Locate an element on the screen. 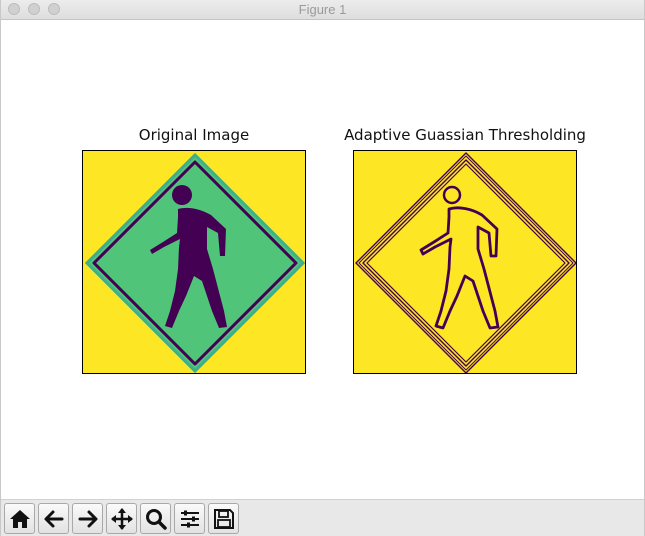 The width and height of the screenshot is (645, 536). forward-arrow-icon is located at coordinates (87, 518).